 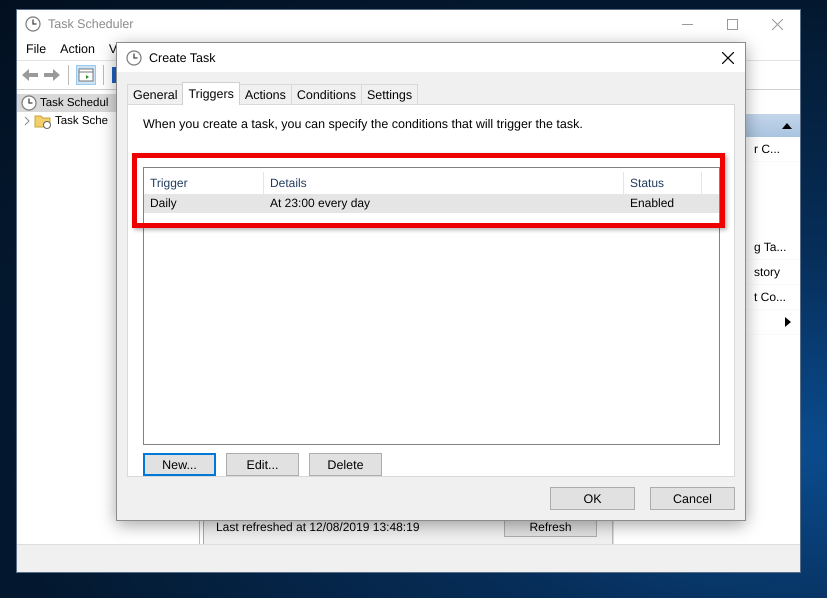 What do you see at coordinates (788, 322) in the screenshot?
I see `submenu-arrow-icon` at bounding box center [788, 322].